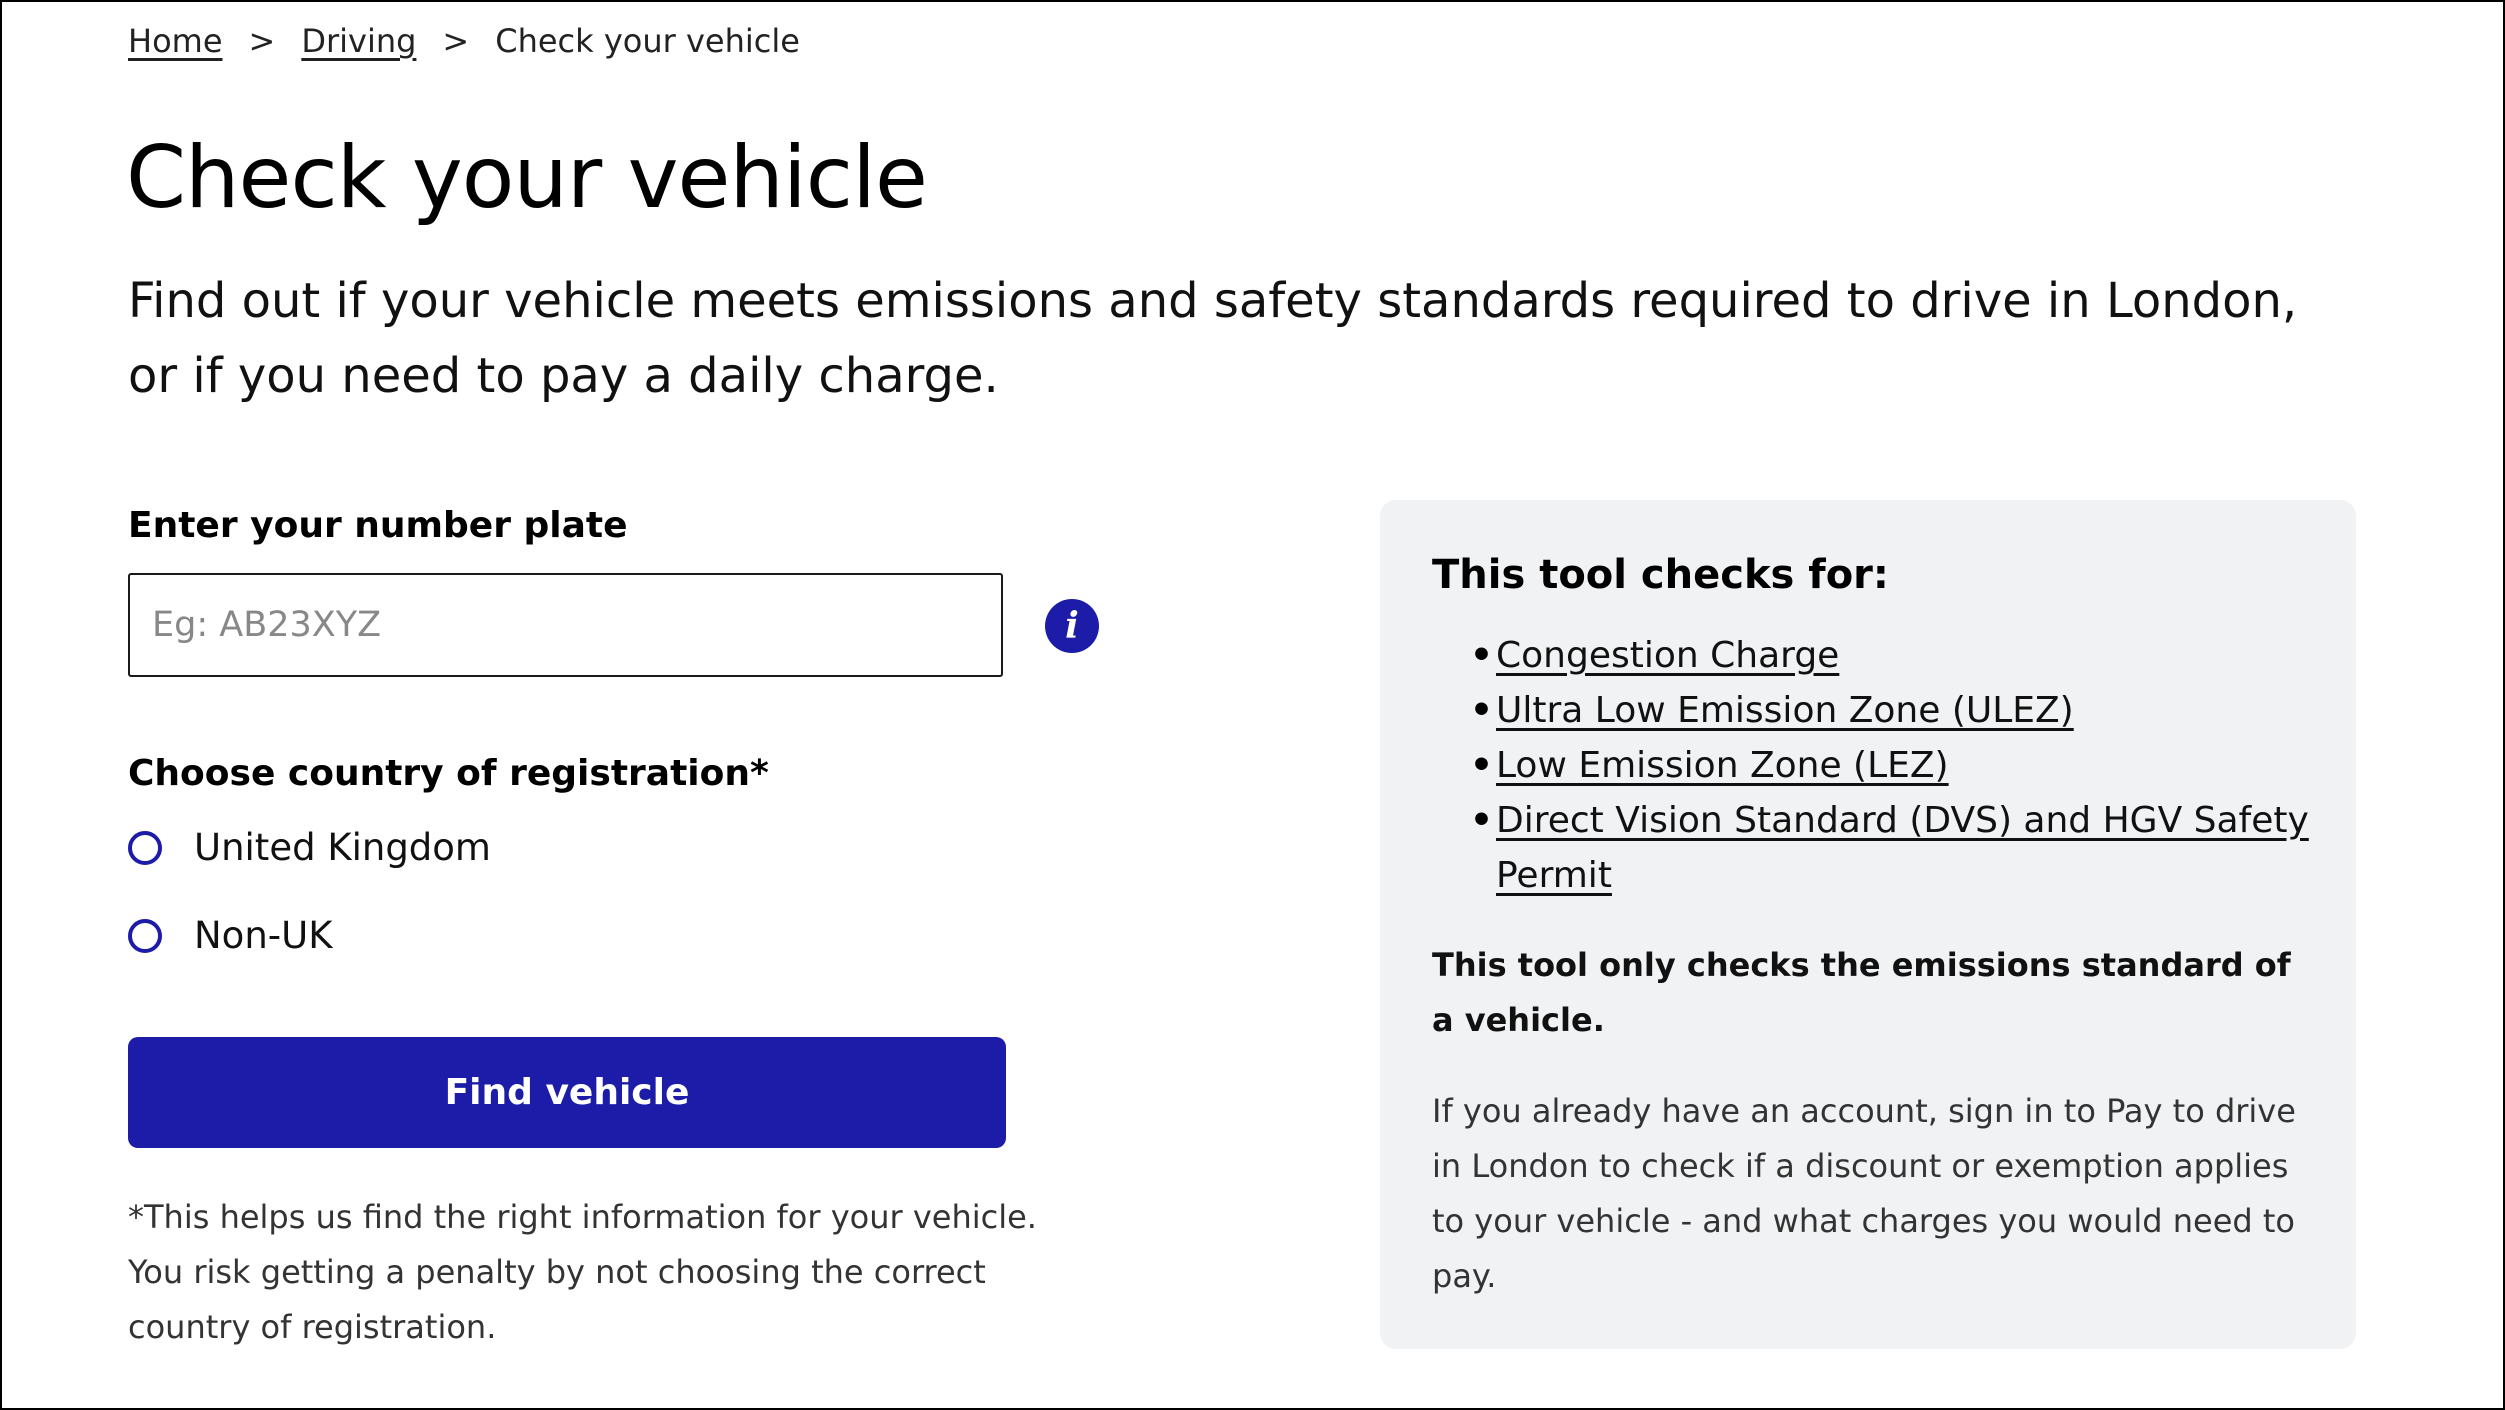 The width and height of the screenshot is (2505, 1410). Describe the element at coordinates (647, 41) in the screenshot. I see `breadcrumb-current: Check your vehicle` at that location.